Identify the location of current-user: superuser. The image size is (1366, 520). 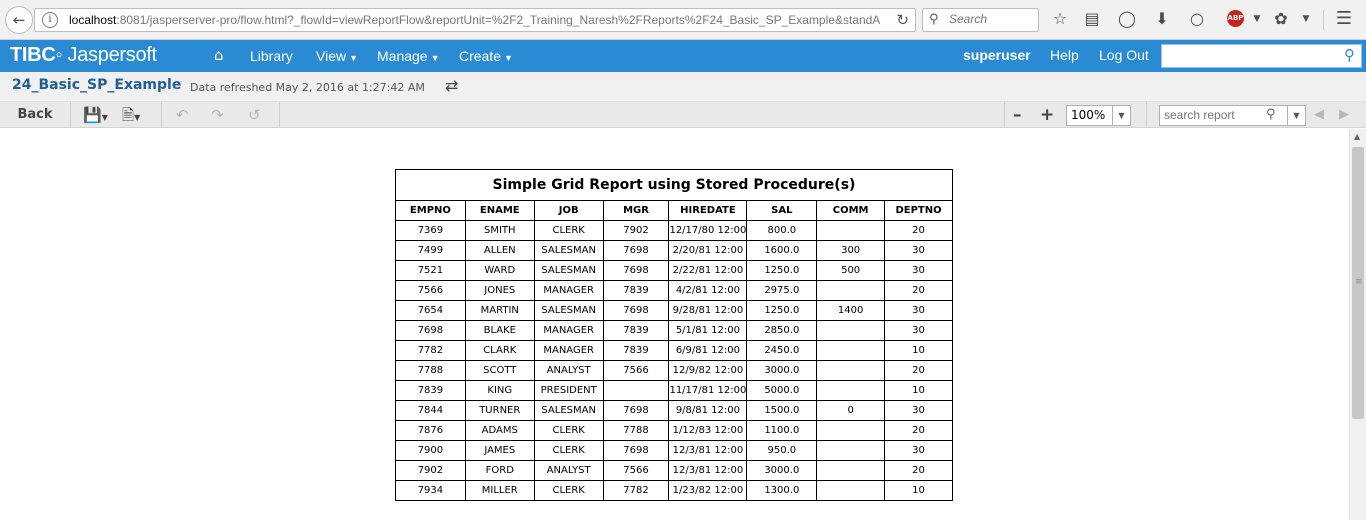
(997, 55).